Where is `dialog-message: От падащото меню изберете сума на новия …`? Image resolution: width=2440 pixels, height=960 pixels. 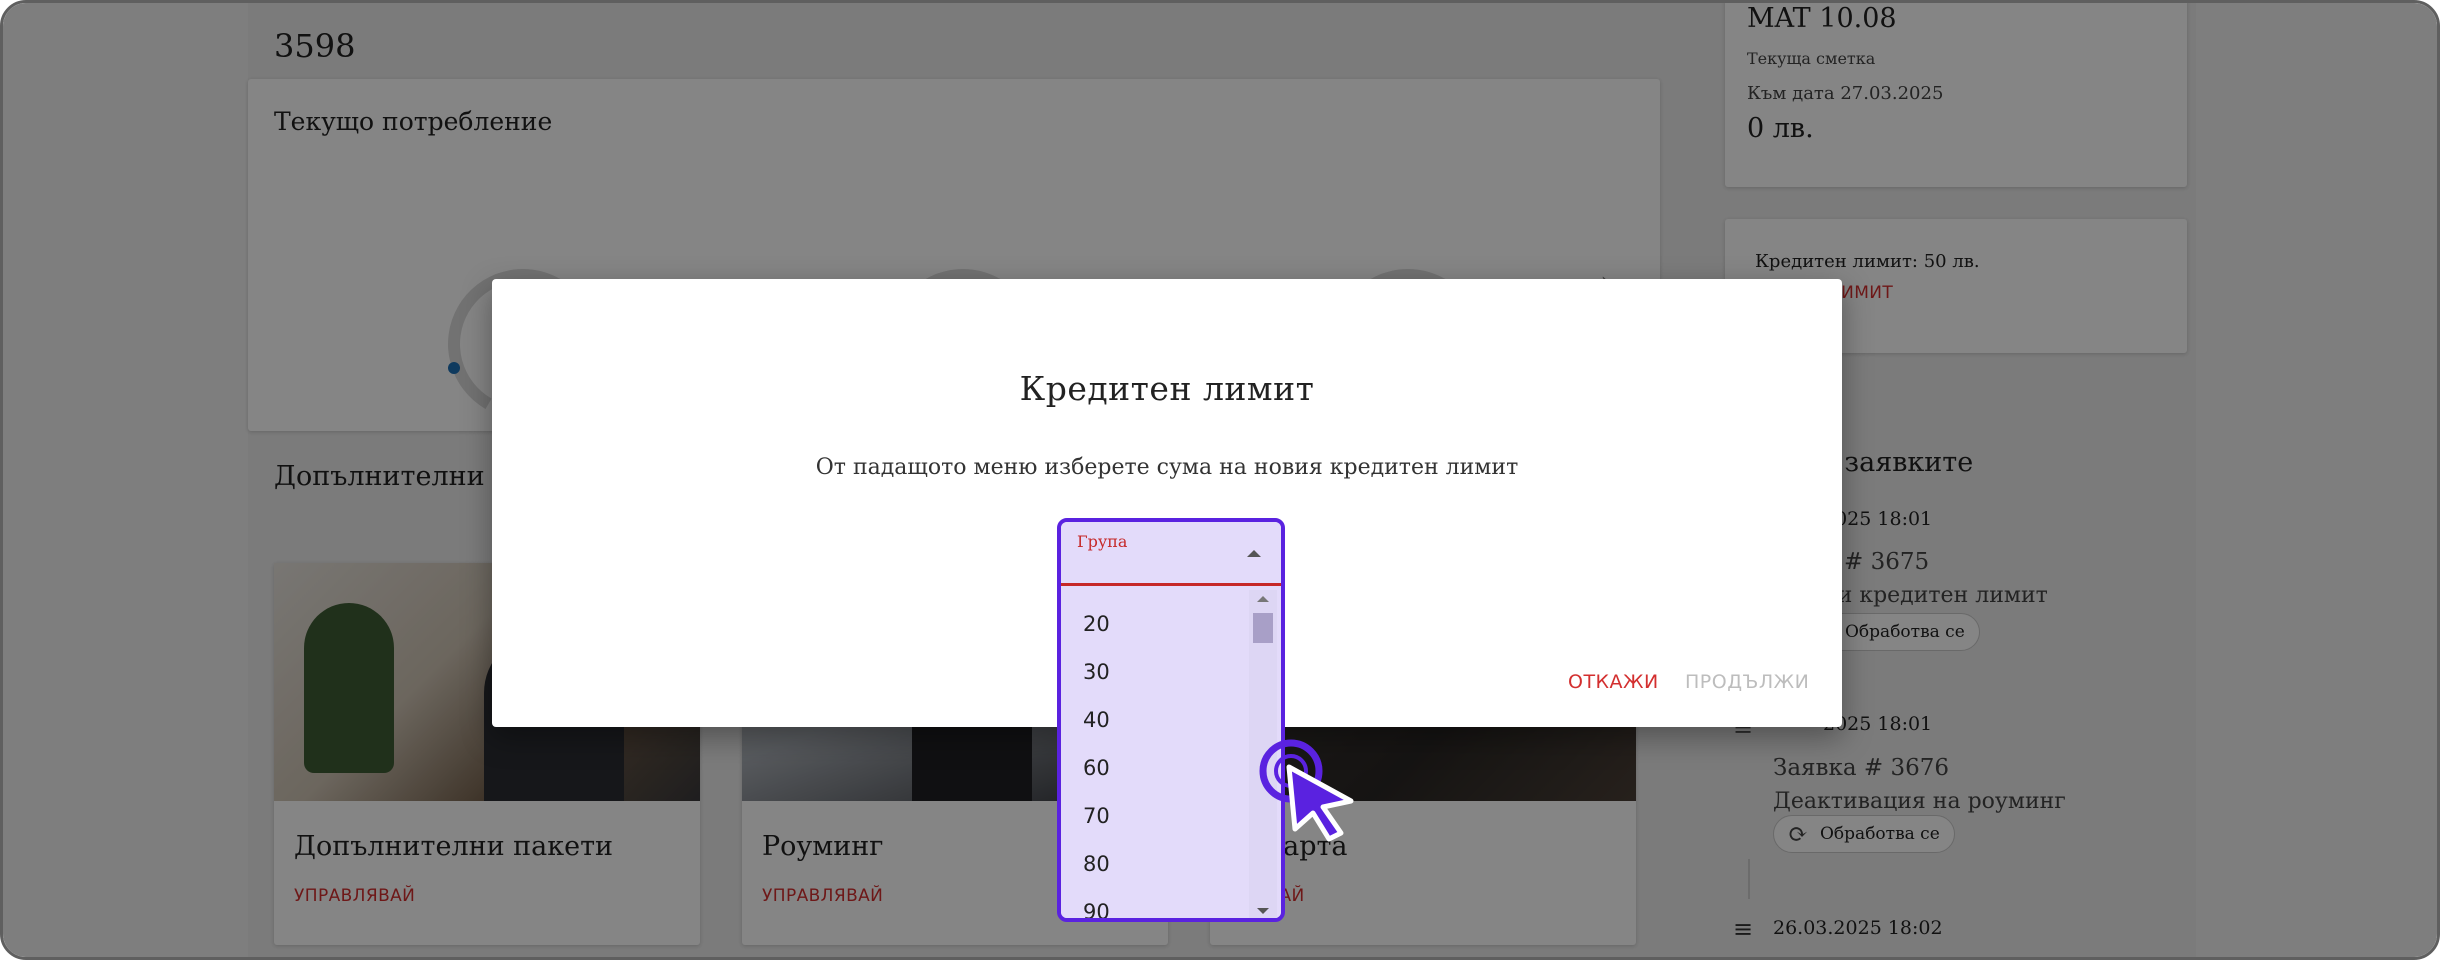 dialog-message: От падащото меню изберете сума на новия … is located at coordinates (1167, 467).